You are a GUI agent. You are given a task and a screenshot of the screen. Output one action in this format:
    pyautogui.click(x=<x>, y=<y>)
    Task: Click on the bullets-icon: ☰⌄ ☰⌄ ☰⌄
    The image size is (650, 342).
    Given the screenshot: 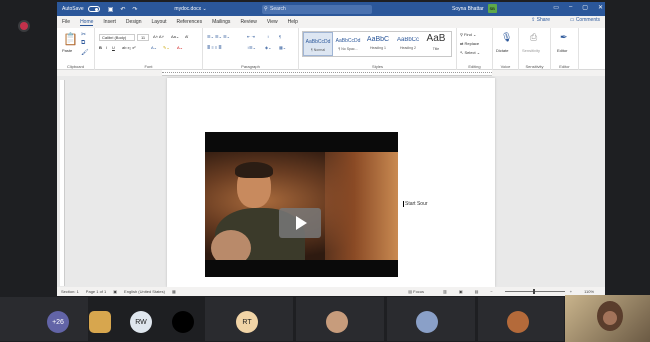 What is the action you would take?
    pyautogui.click(x=218, y=36)
    